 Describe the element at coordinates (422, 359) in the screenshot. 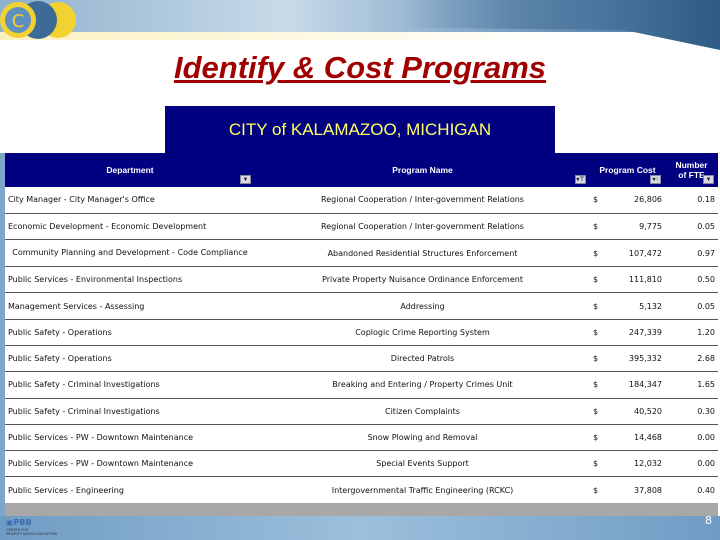

I see `cell-program: Directed Patrols` at that location.